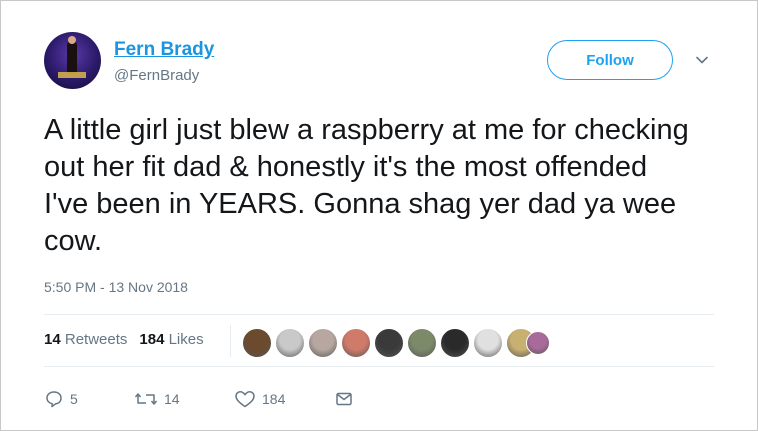 The height and width of the screenshot is (431, 758). What do you see at coordinates (146, 399) in the screenshot?
I see `retweet-icon` at bounding box center [146, 399].